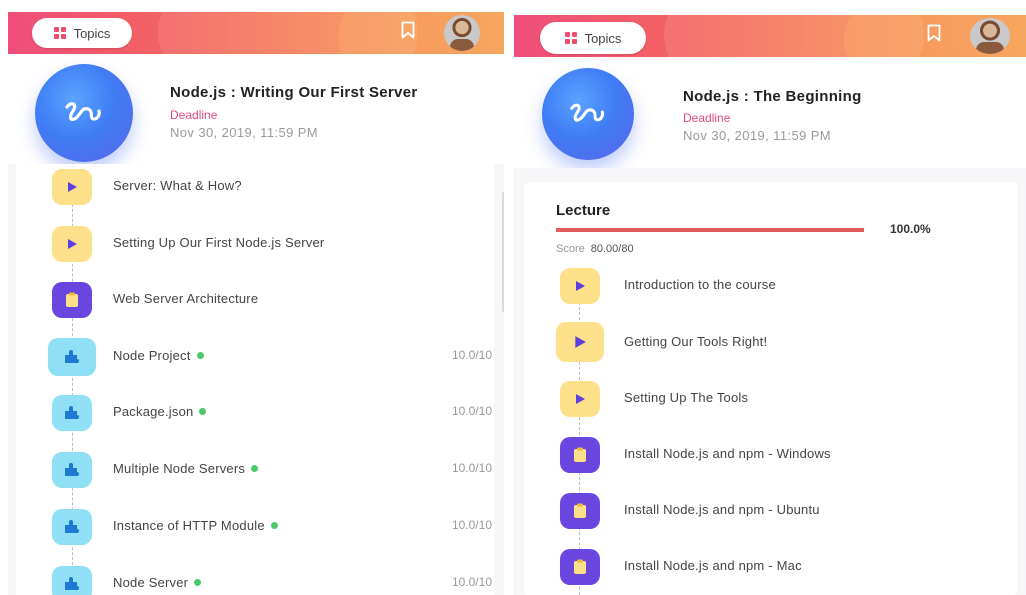 Image resolution: width=1026 pixels, height=595 pixels. What do you see at coordinates (177, 185) in the screenshot?
I see `item-label: Server: What & How?` at bounding box center [177, 185].